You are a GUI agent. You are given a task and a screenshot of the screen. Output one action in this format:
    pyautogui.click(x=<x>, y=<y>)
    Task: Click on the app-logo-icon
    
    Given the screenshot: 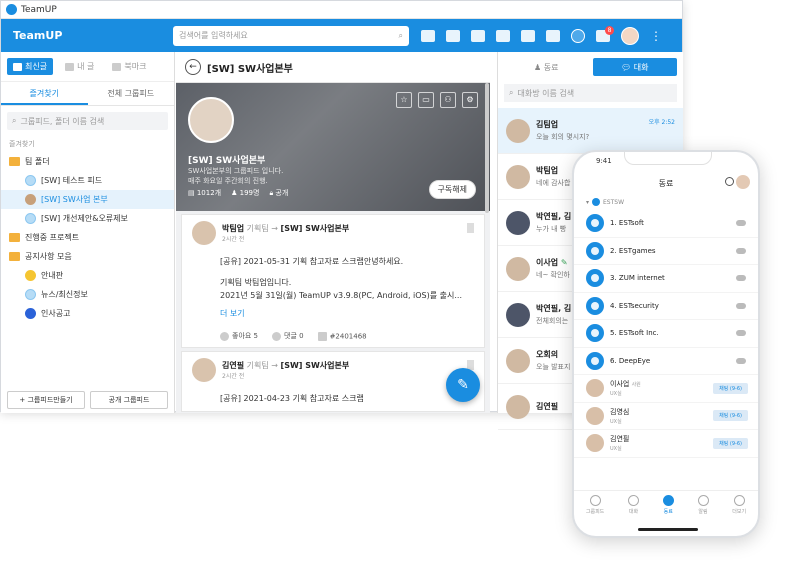 What is the action you would take?
    pyautogui.click(x=11, y=9)
    